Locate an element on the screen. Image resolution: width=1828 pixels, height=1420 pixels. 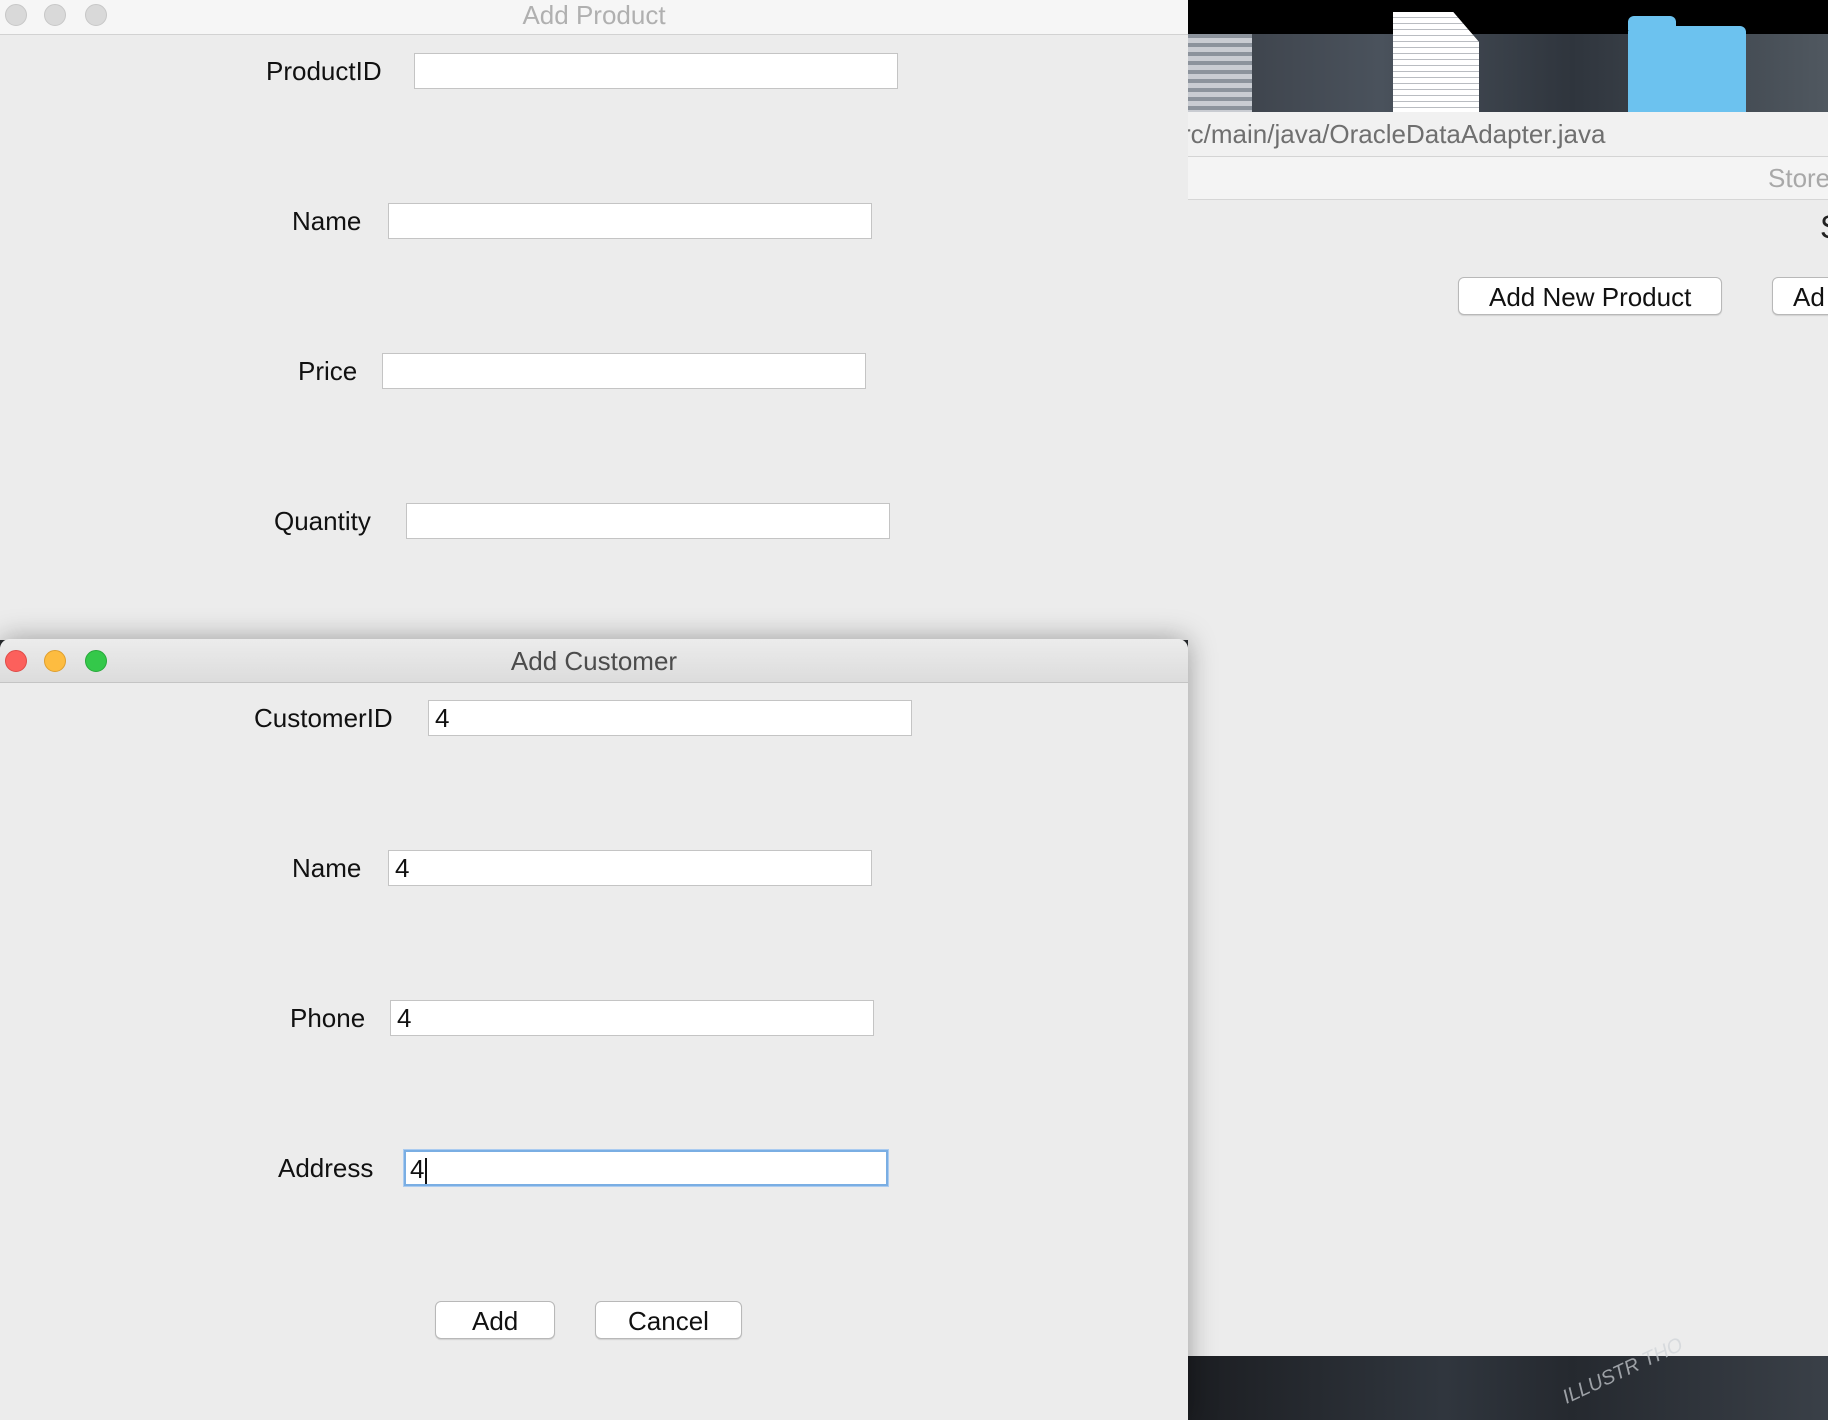
productid-label: ProductID is located at coordinates (324, 71).